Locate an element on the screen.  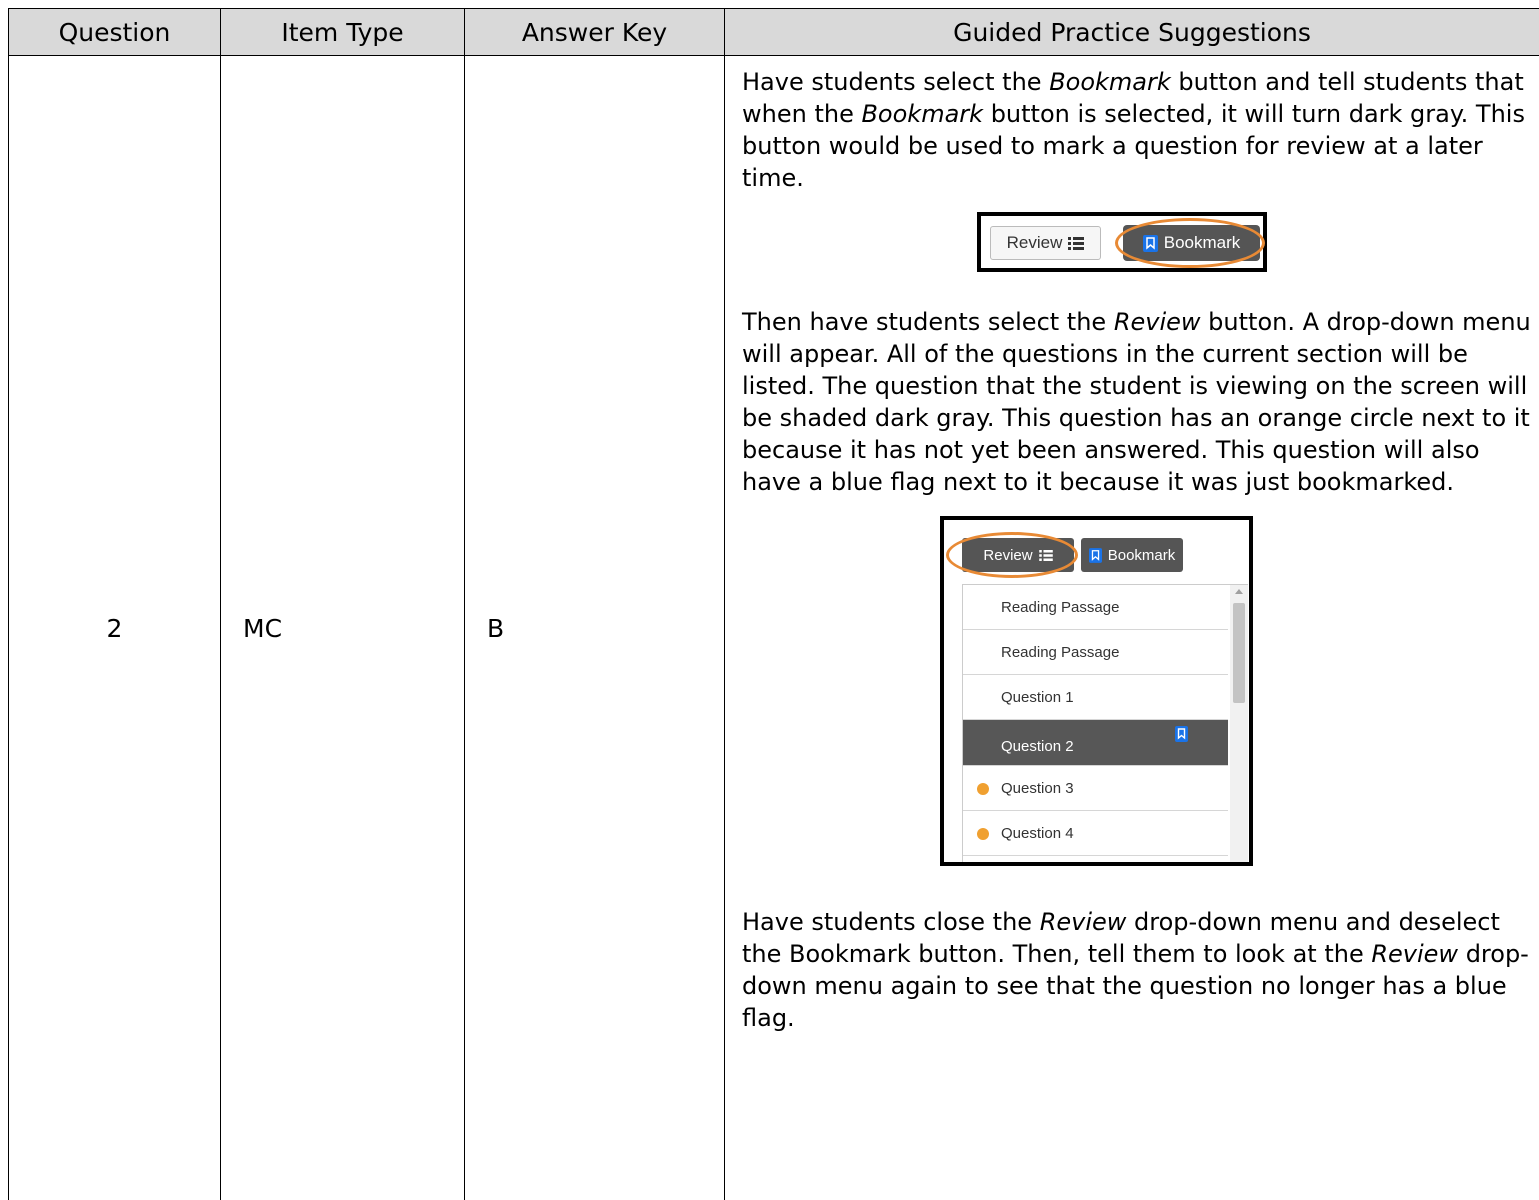
list-item: Question 3 is located at coordinates (1095, 788).